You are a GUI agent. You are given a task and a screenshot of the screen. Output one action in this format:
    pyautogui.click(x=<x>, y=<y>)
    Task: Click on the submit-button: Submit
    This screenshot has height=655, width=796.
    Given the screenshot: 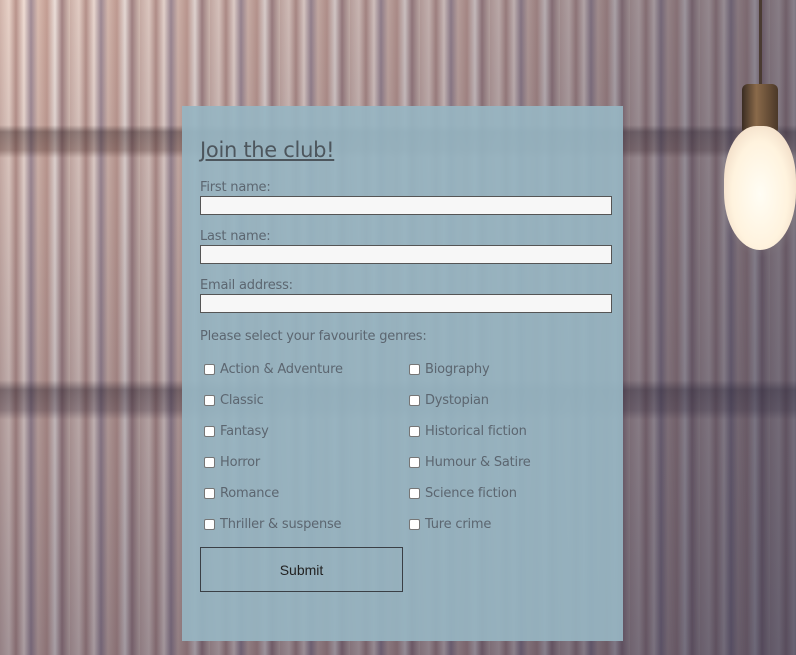 What is the action you would take?
    pyautogui.click(x=301, y=569)
    